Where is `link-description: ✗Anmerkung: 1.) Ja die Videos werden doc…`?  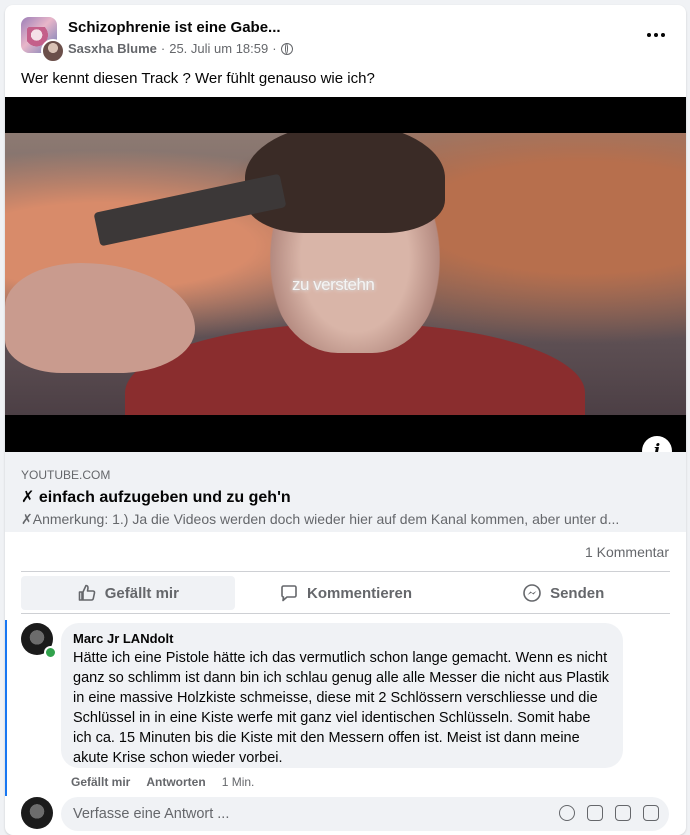 link-description: ✗Anmerkung: 1.) Ja die Videos werden doc… is located at coordinates (320, 519).